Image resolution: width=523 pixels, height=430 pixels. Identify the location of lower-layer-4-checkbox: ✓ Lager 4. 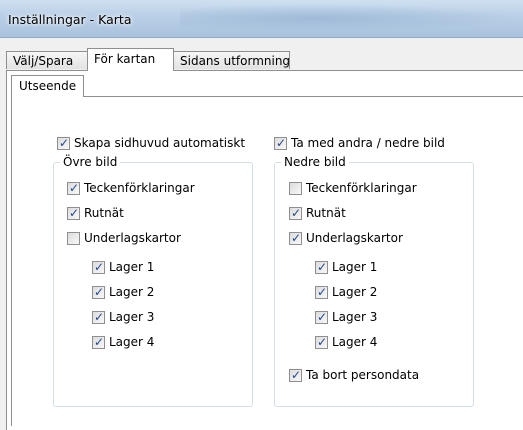
(346, 342).